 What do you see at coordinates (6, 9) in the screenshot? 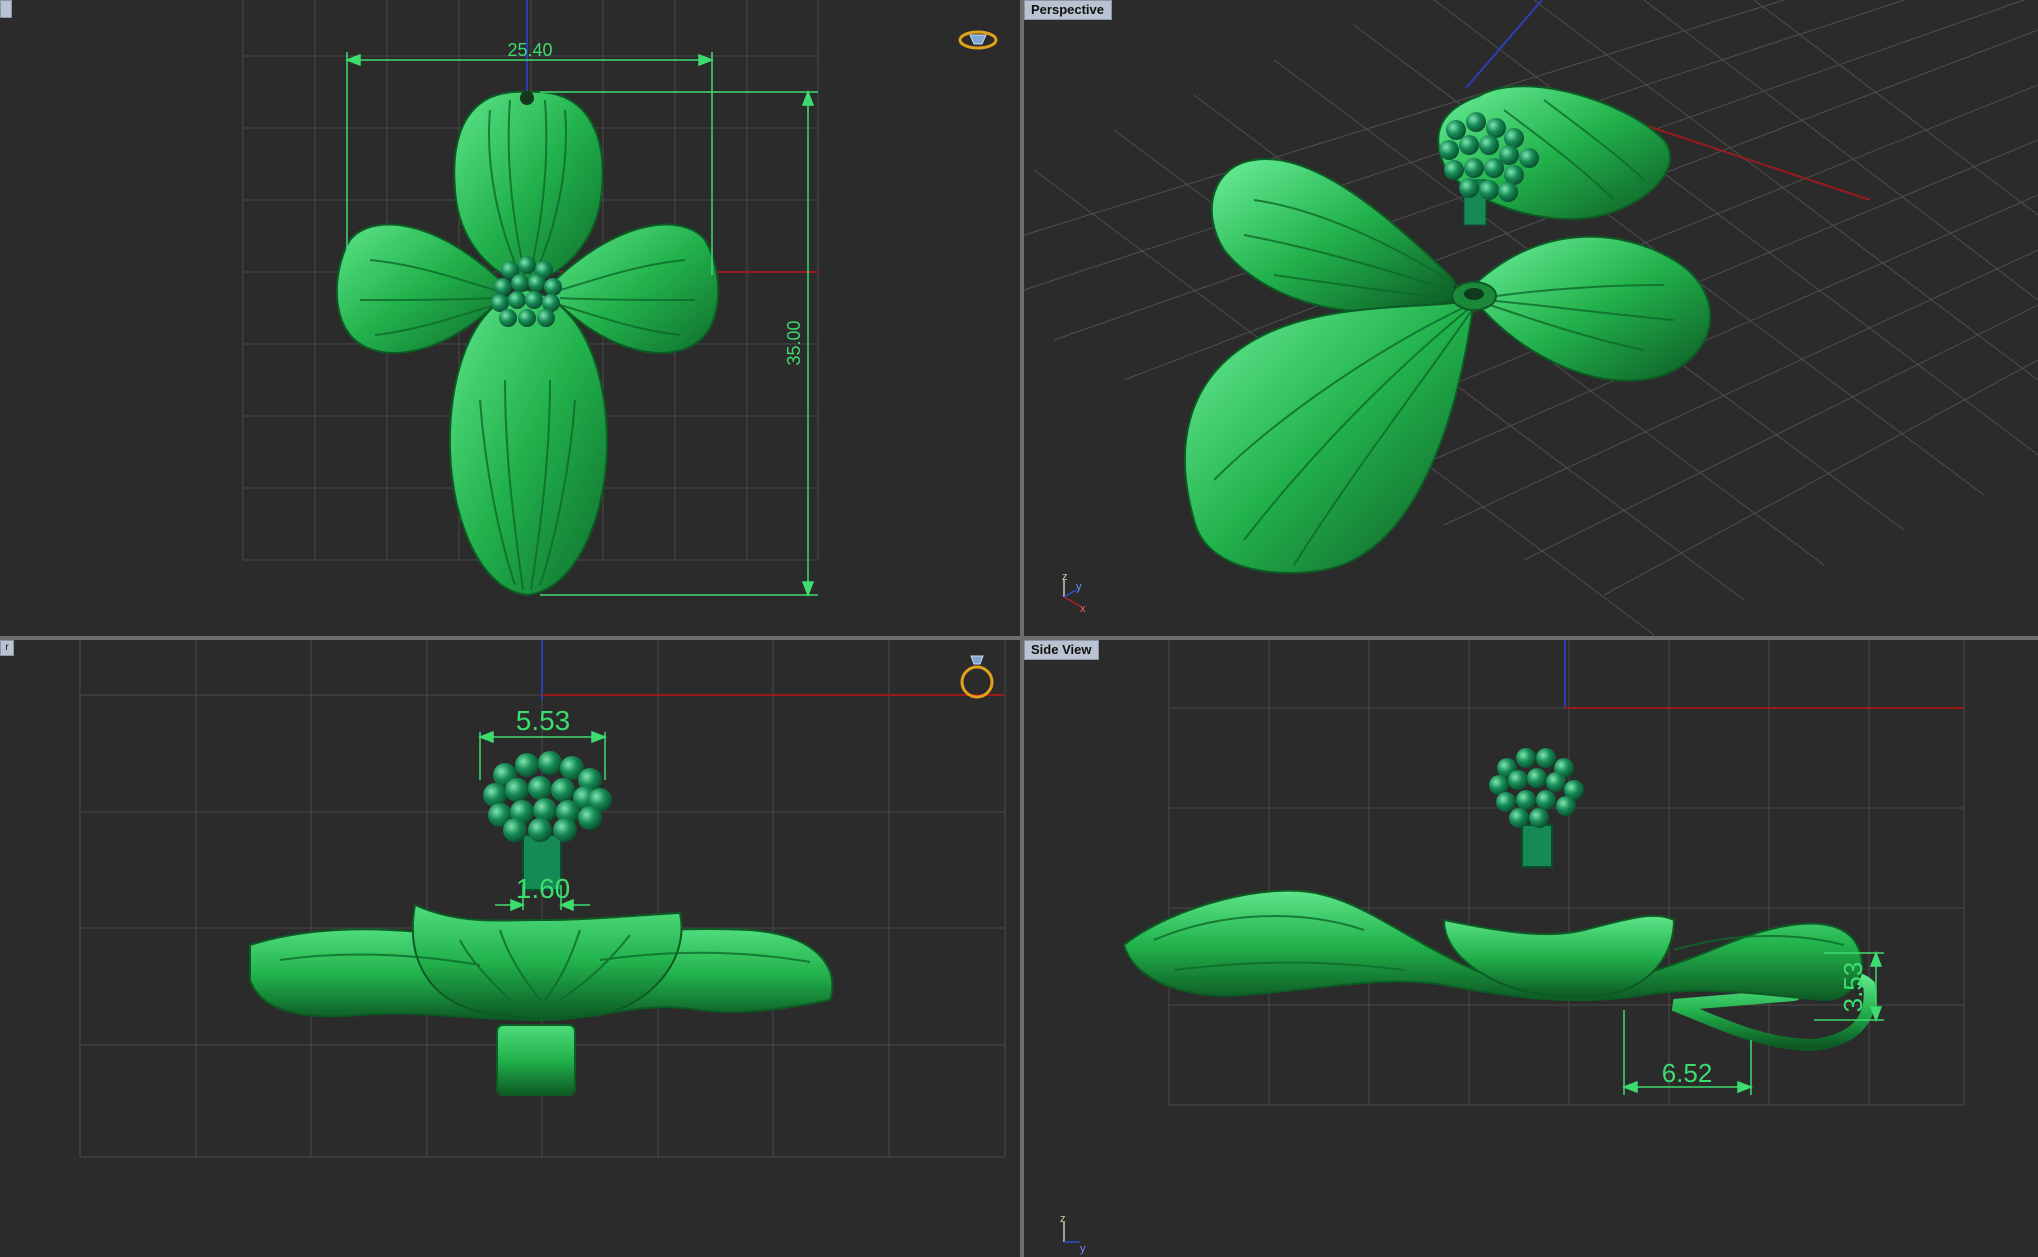
I see `viewport-label-top` at bounding box center [6, 9].